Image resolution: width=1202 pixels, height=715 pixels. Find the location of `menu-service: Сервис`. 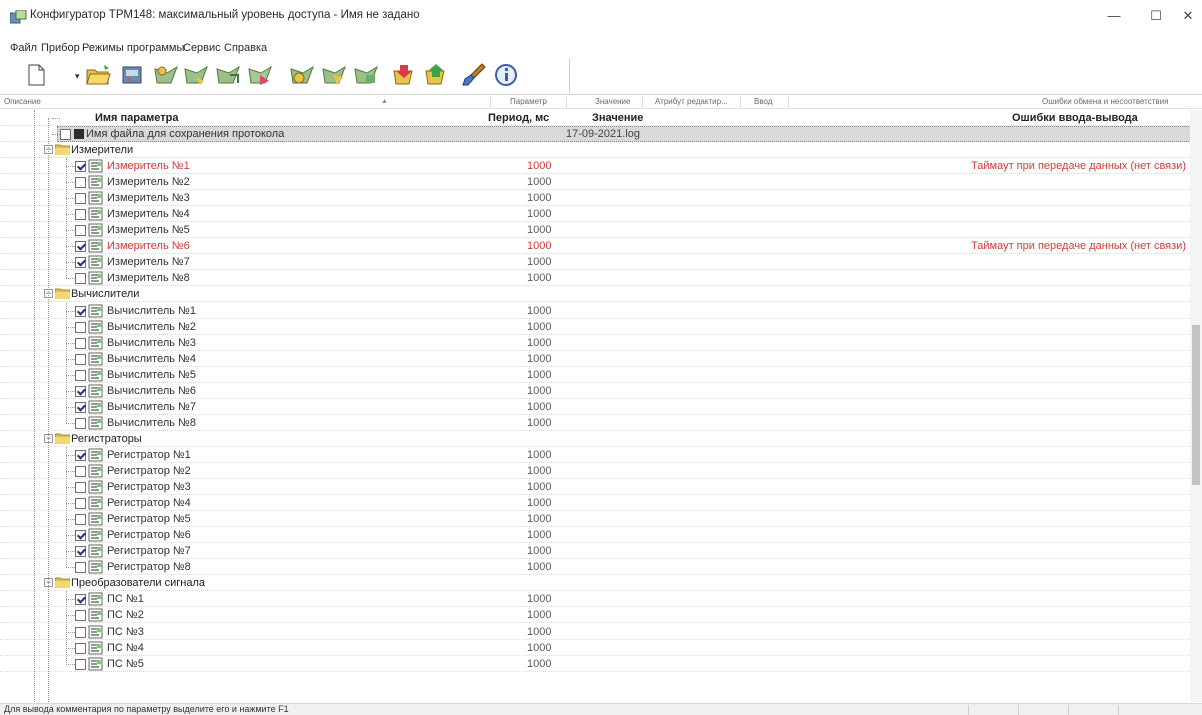

menu-service: Сервис is located at coordinates (202, 48).